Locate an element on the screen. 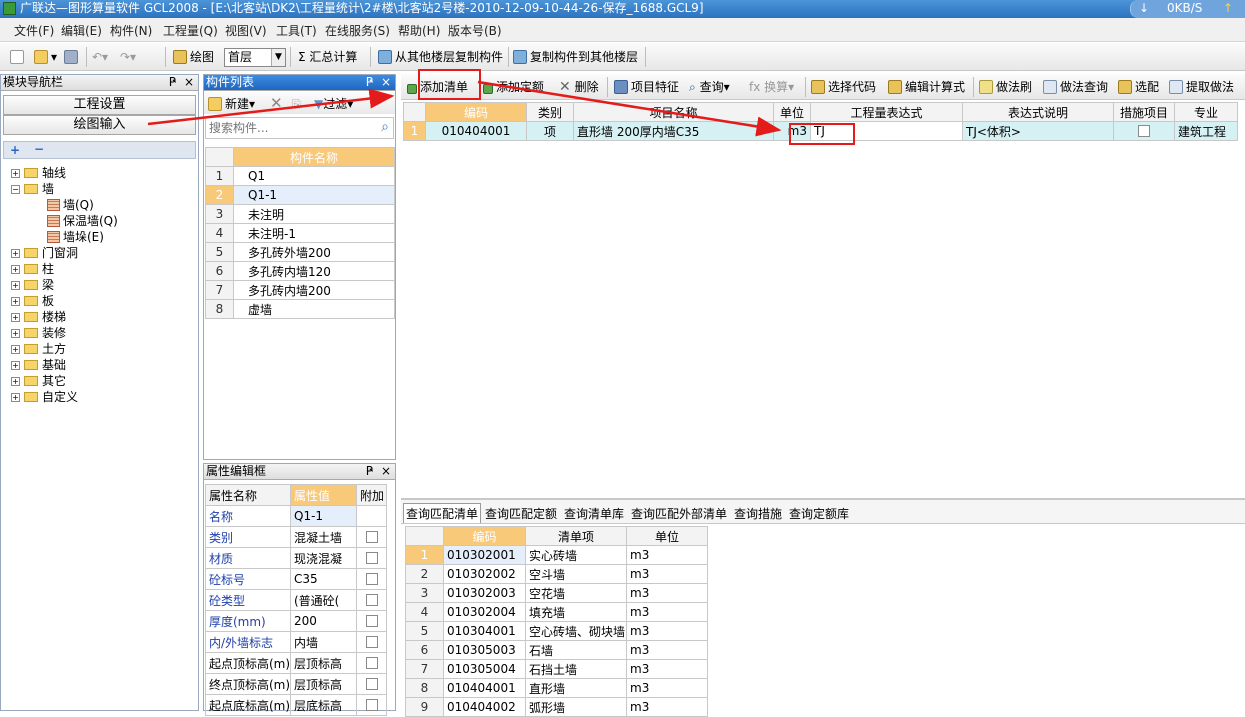  annotation-arrows is located at coordinates (464, 108).